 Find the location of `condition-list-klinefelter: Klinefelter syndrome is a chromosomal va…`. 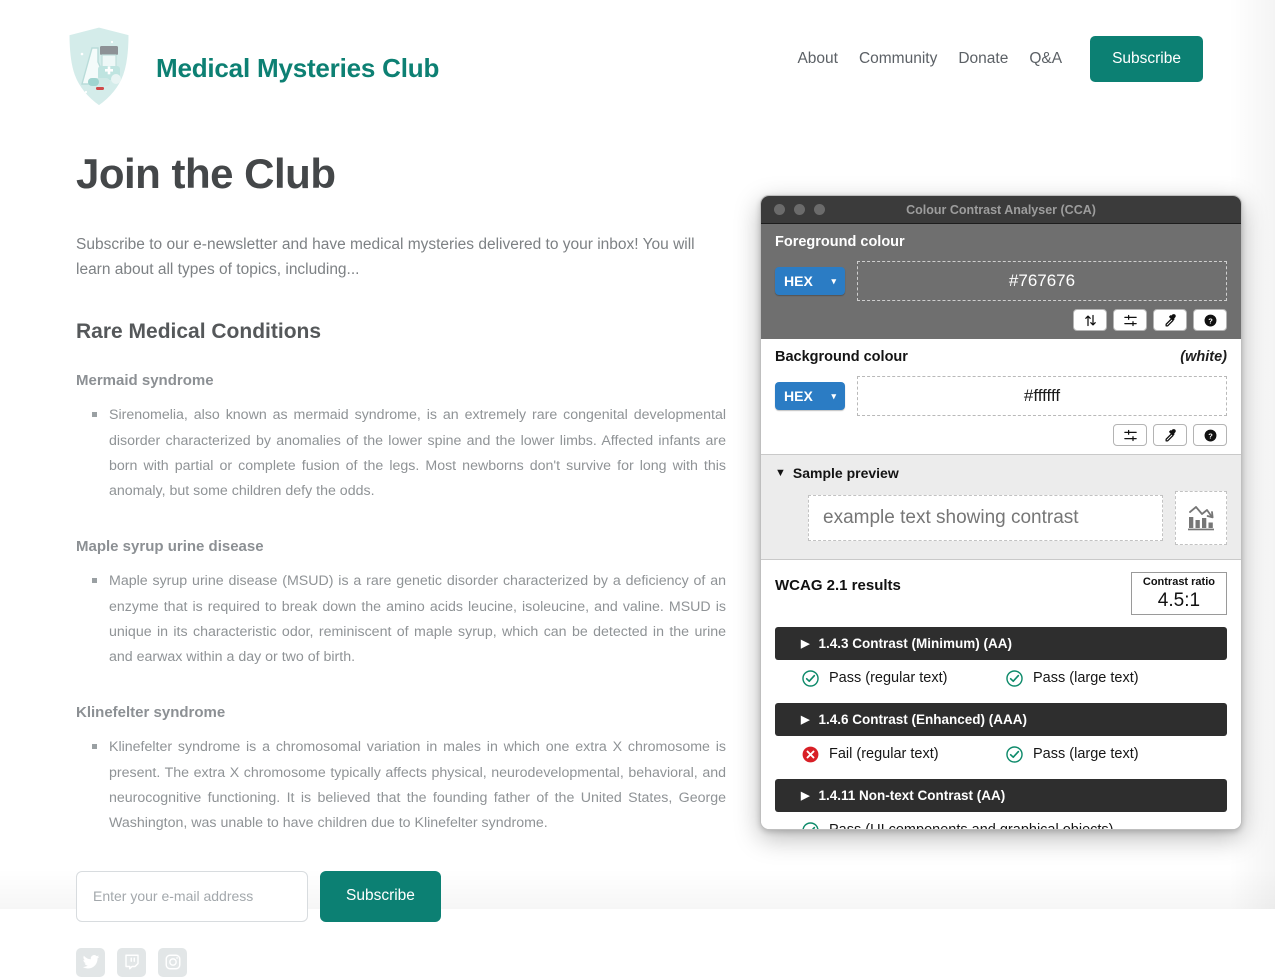

condition-list-klinefelter: Klinefelter syndrome is a chromosomal va… is located at coordinates (401, 785).